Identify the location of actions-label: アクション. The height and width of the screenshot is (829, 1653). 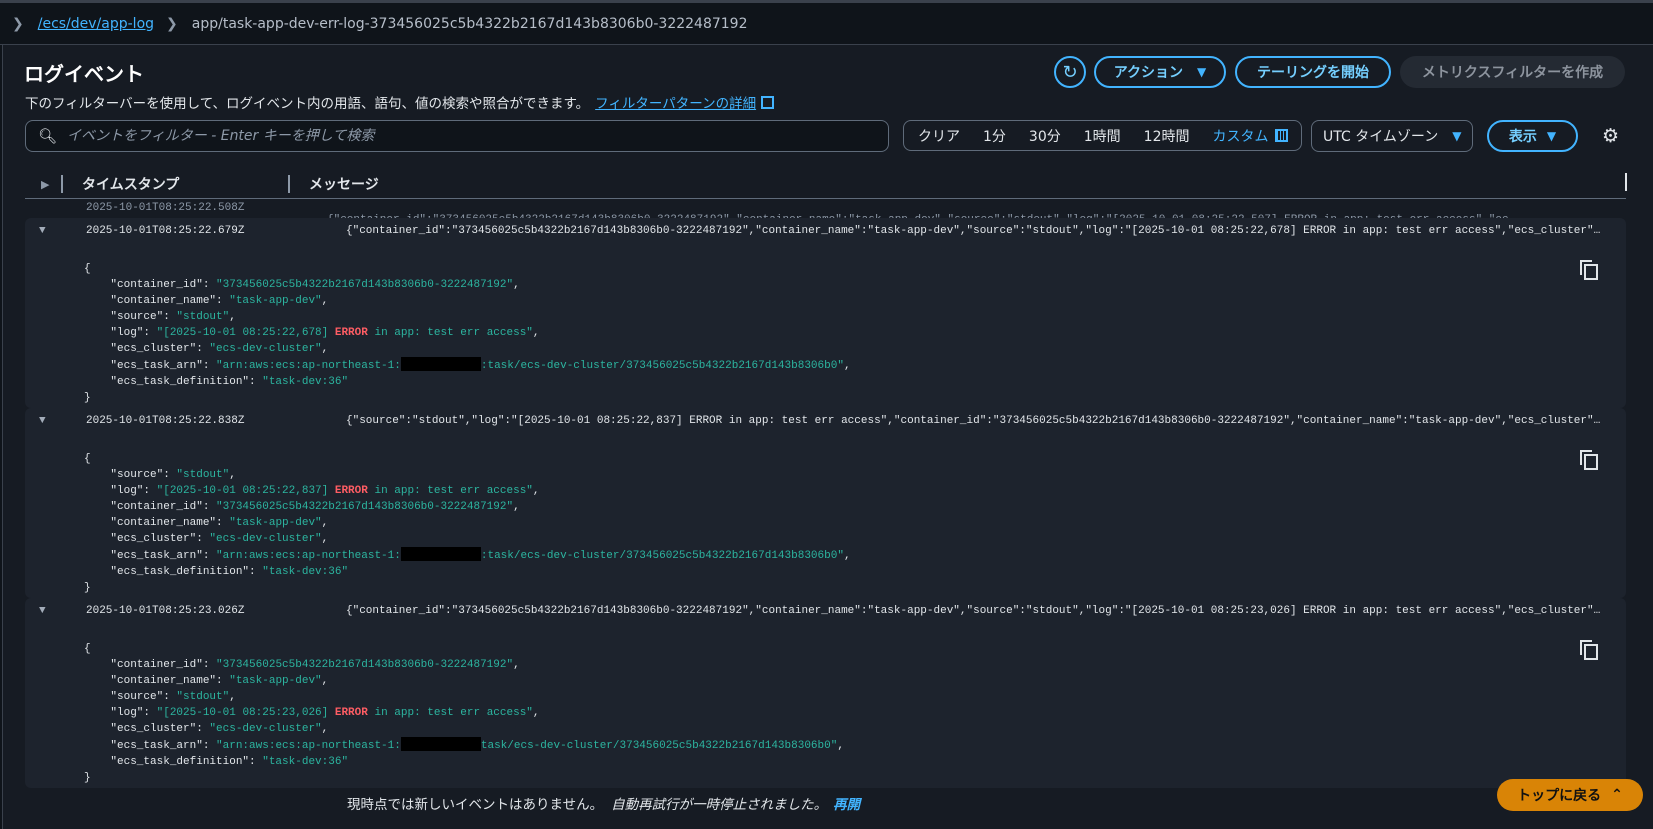
(1148, 73).